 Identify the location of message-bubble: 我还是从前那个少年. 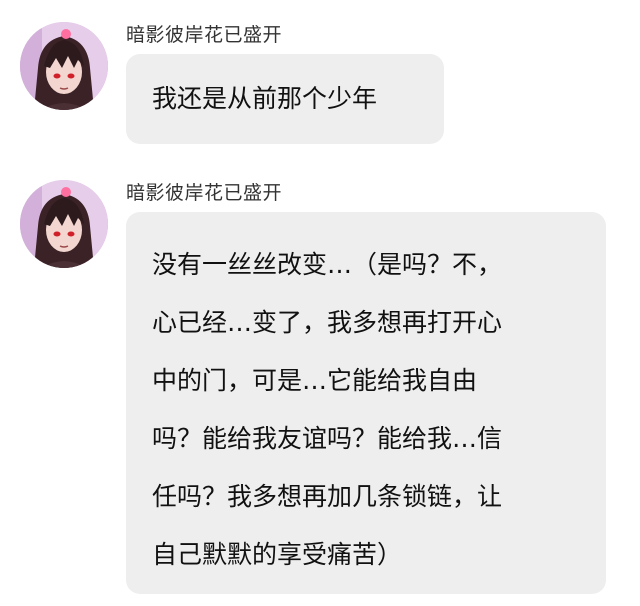
(285, 99).